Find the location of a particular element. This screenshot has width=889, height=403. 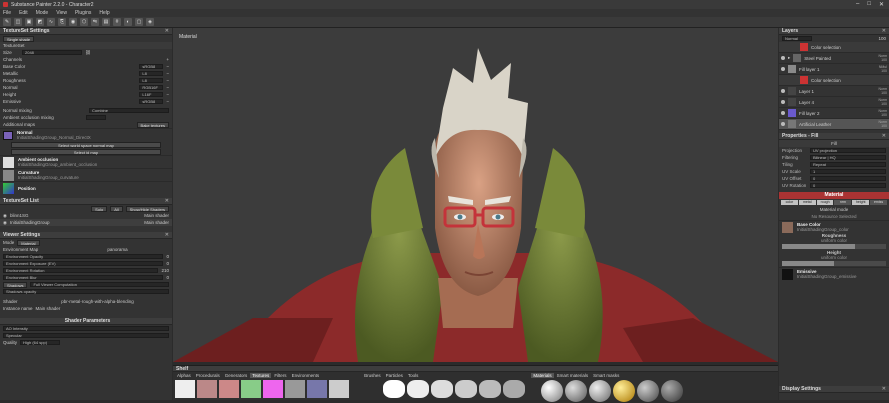

eraser-icon: ◫ is located at coordinates (18, 22).